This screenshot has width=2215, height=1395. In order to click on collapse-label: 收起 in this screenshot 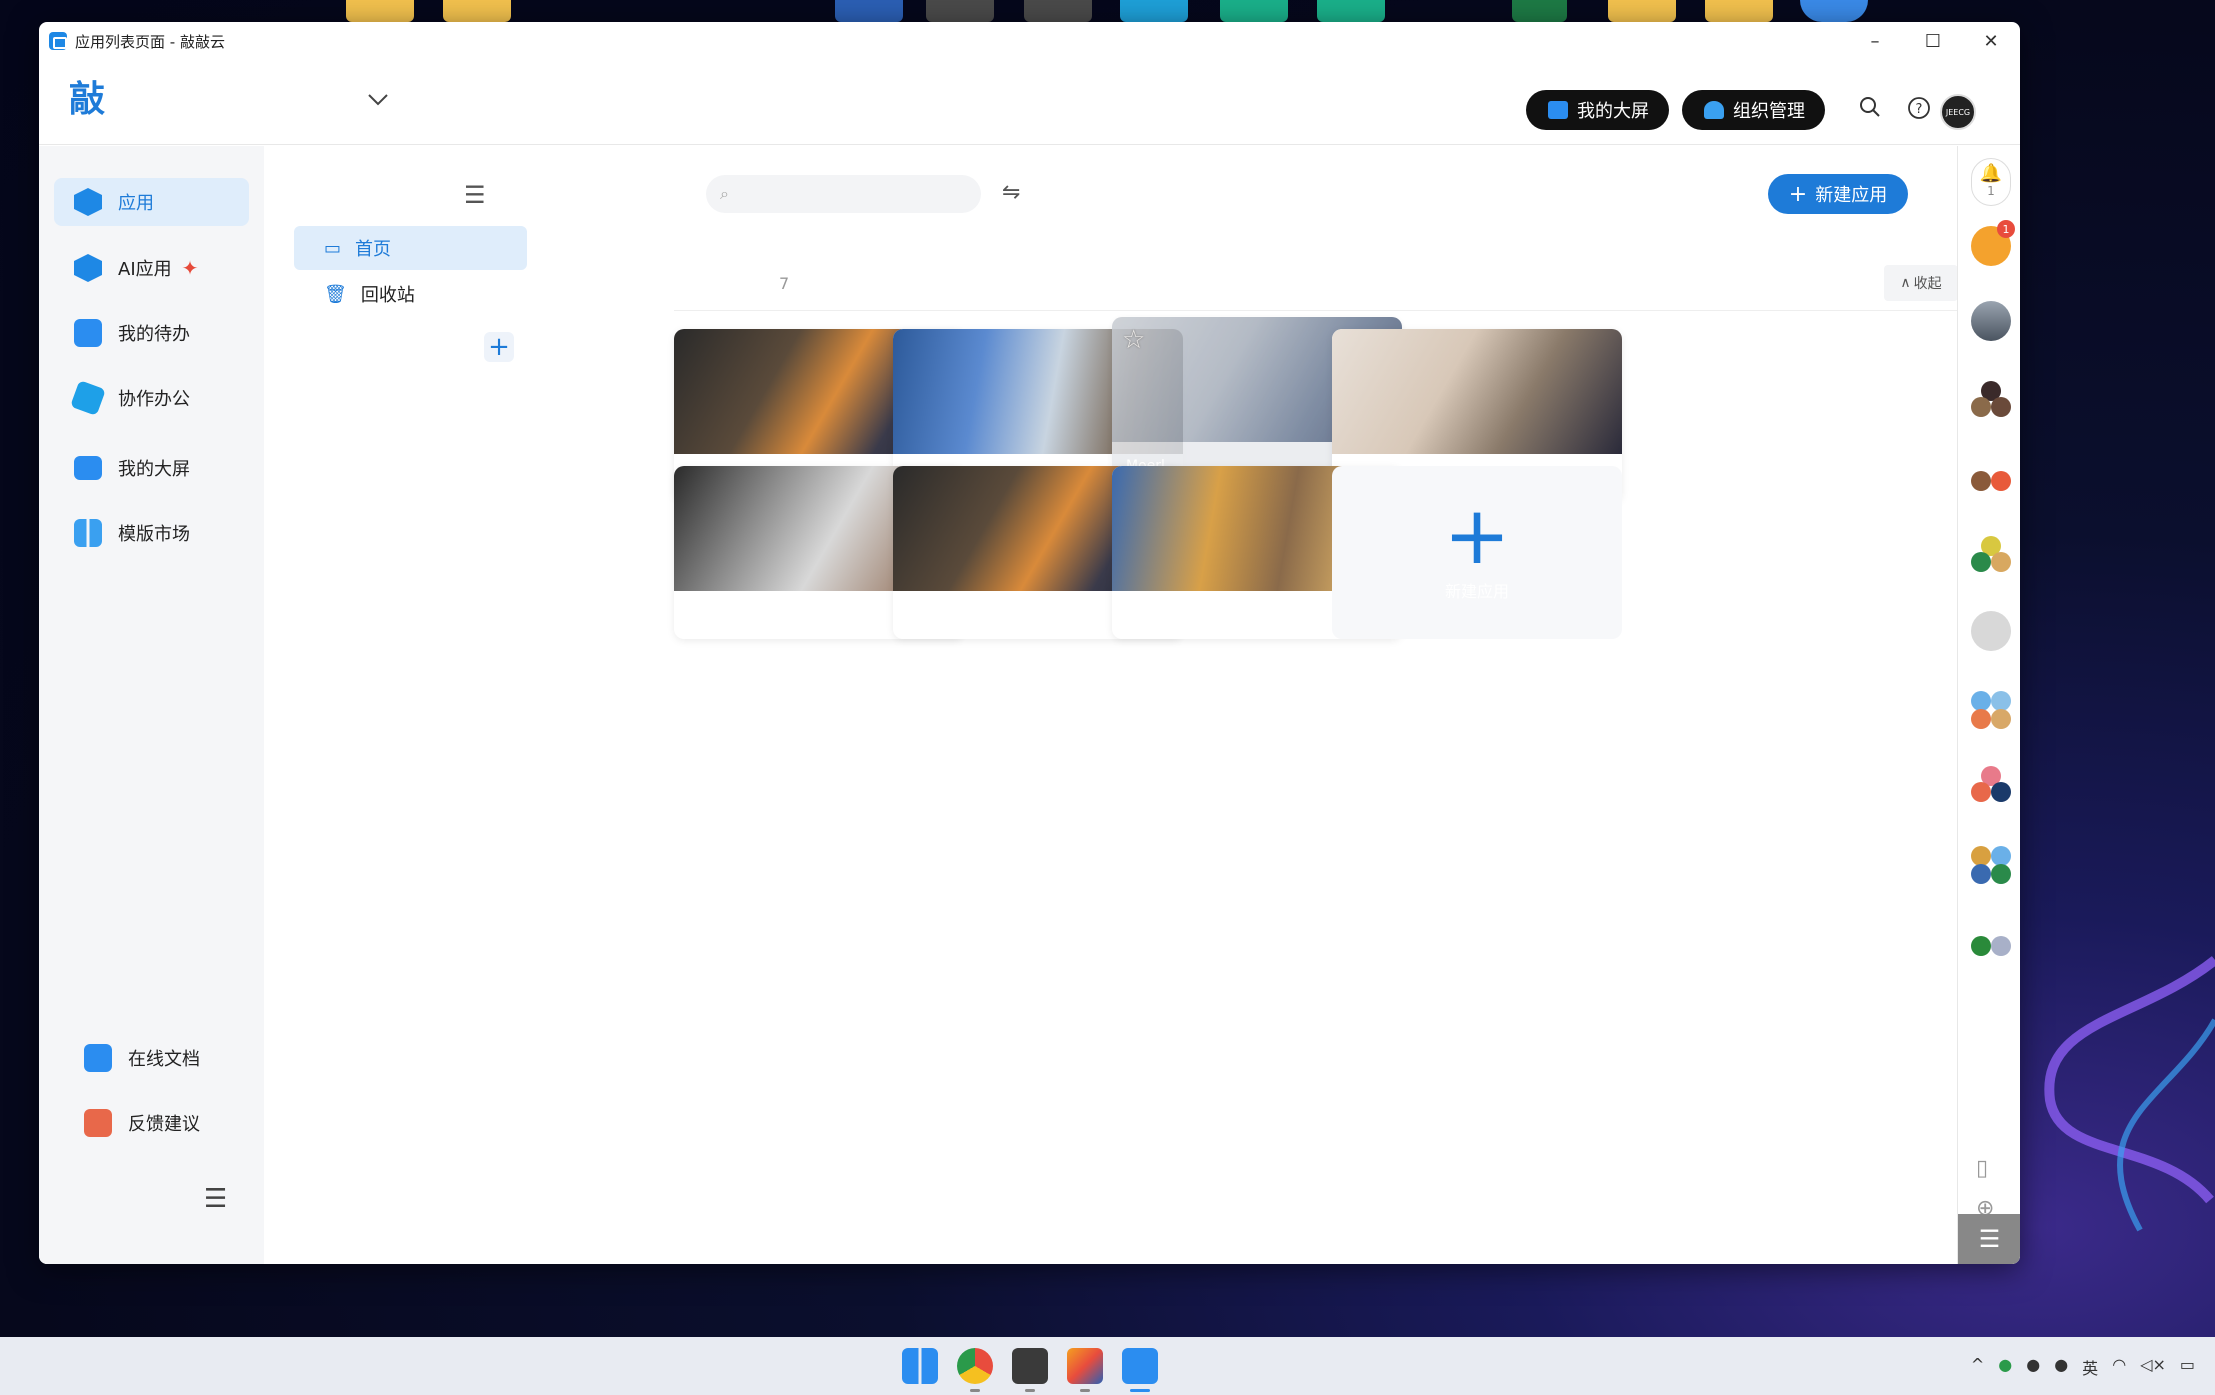, I will do `click(1927, 284)`.